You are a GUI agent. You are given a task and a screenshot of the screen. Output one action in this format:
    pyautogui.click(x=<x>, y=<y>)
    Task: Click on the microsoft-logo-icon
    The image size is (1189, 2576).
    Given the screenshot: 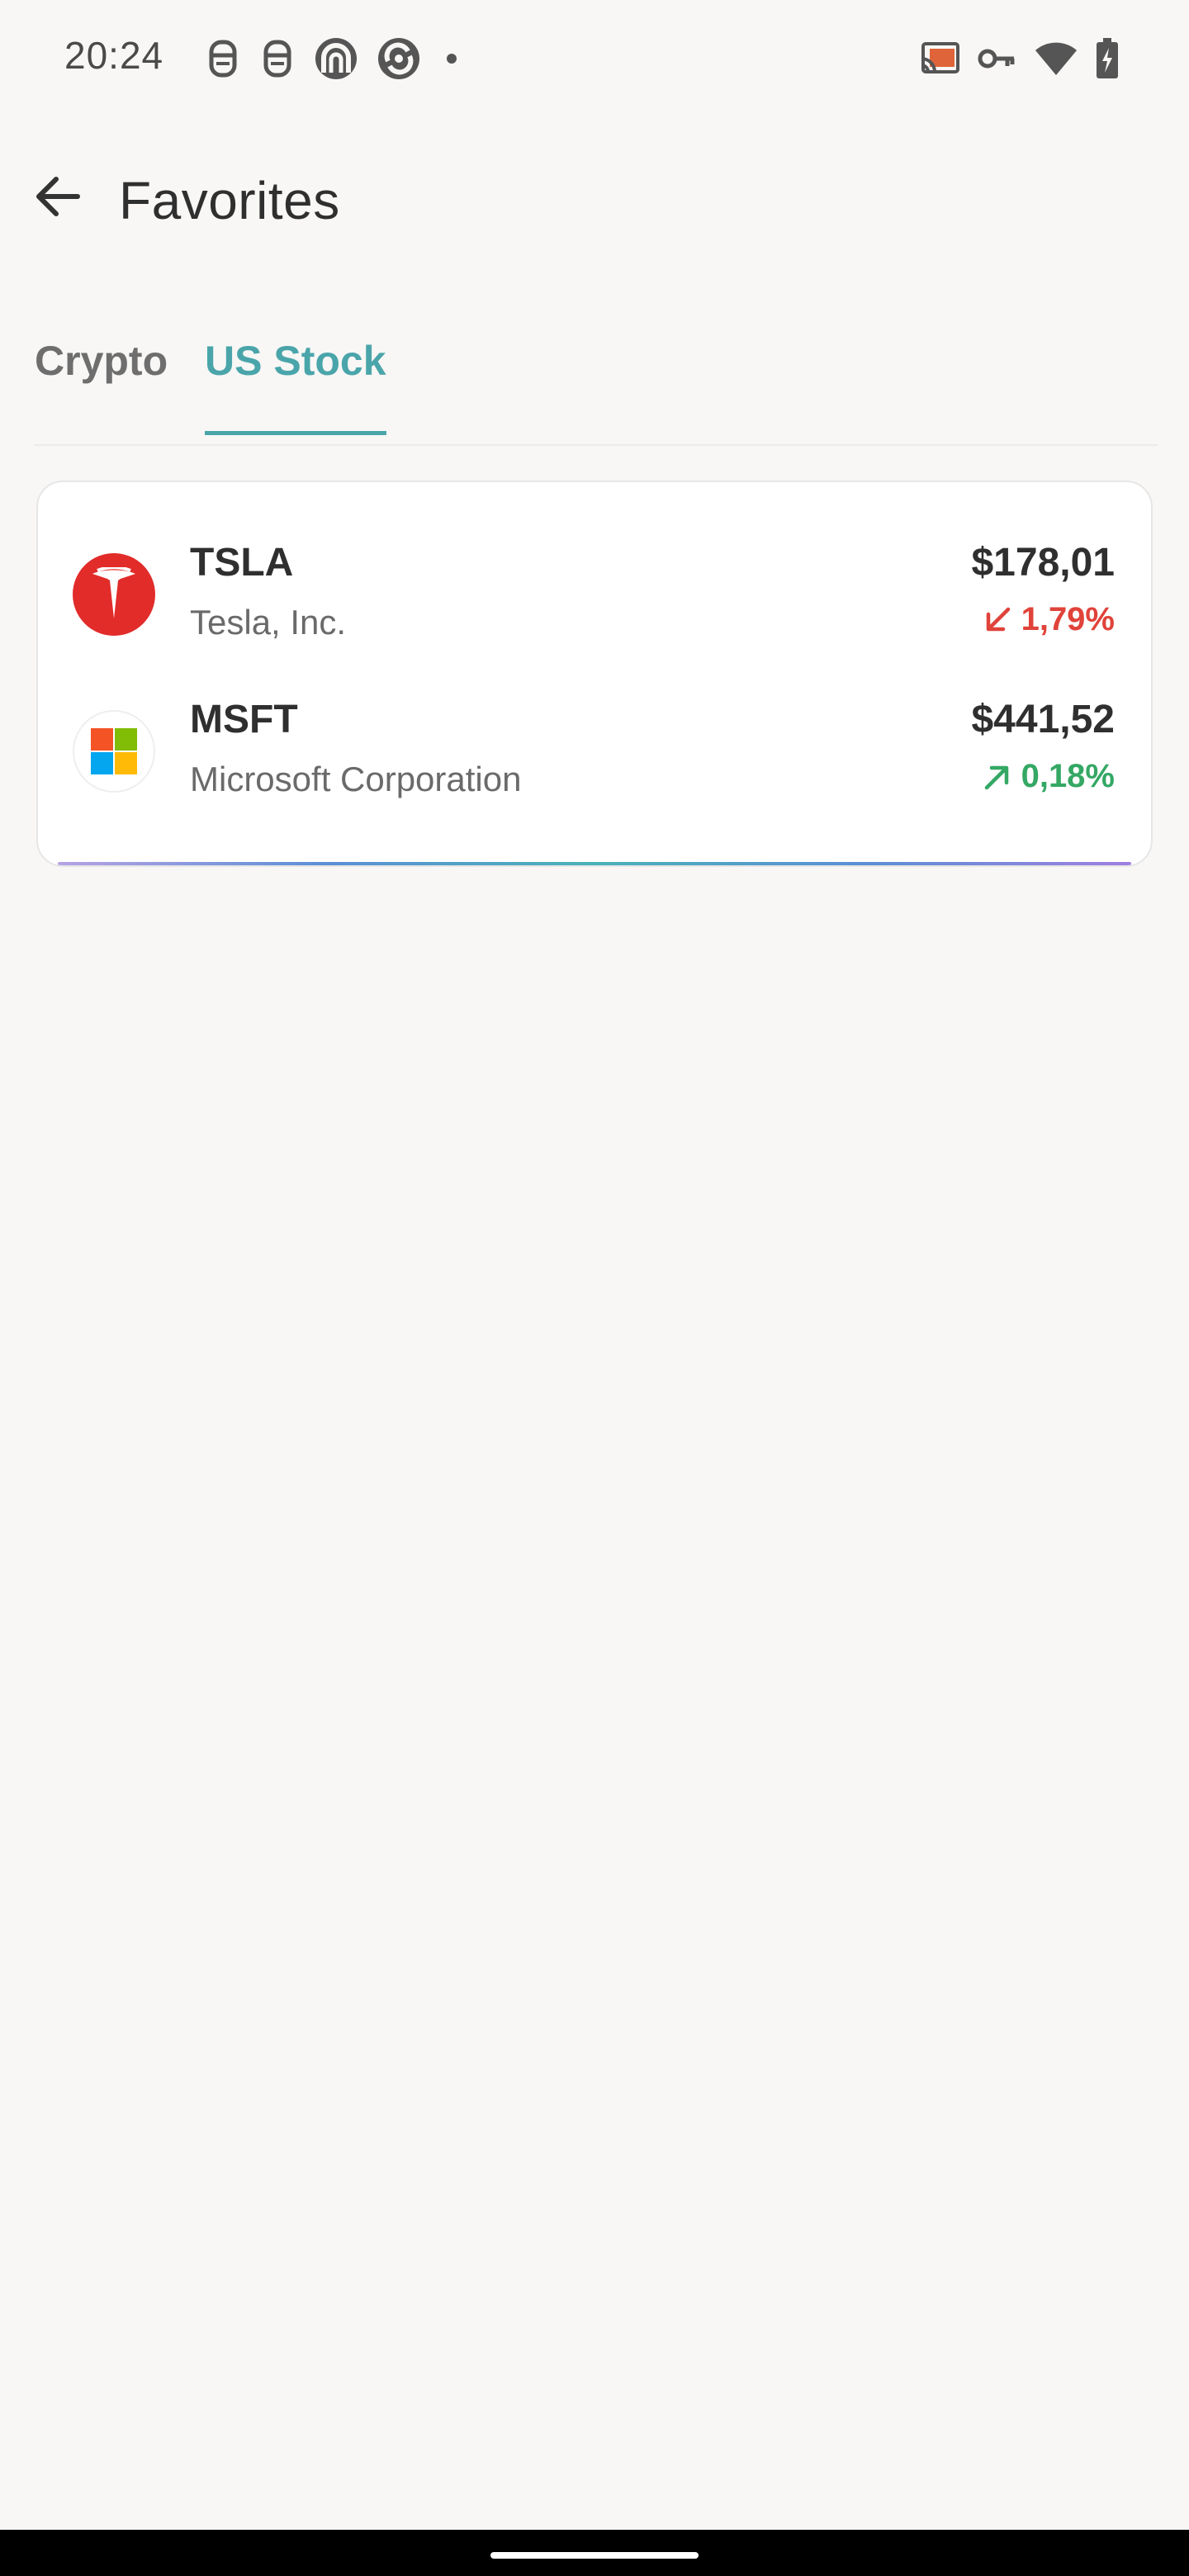 What is the action you would take?
    pyautogui.click(x=114, y=751)
    